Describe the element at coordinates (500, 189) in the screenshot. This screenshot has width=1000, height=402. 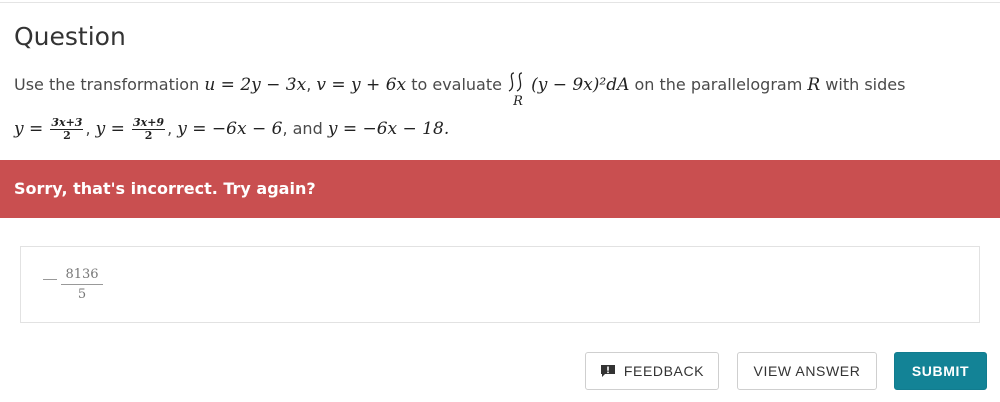
I see `incorrect-feedback-banner: Sorry, that's incorrect. Try again?` at that location.